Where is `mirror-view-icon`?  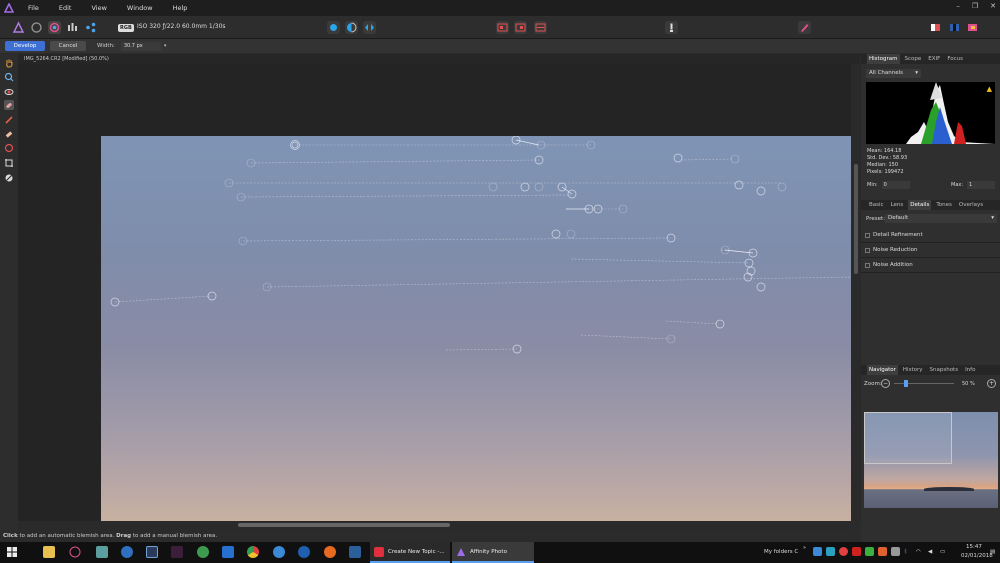 mirror-view-icon is located at coordinates (369, 27).